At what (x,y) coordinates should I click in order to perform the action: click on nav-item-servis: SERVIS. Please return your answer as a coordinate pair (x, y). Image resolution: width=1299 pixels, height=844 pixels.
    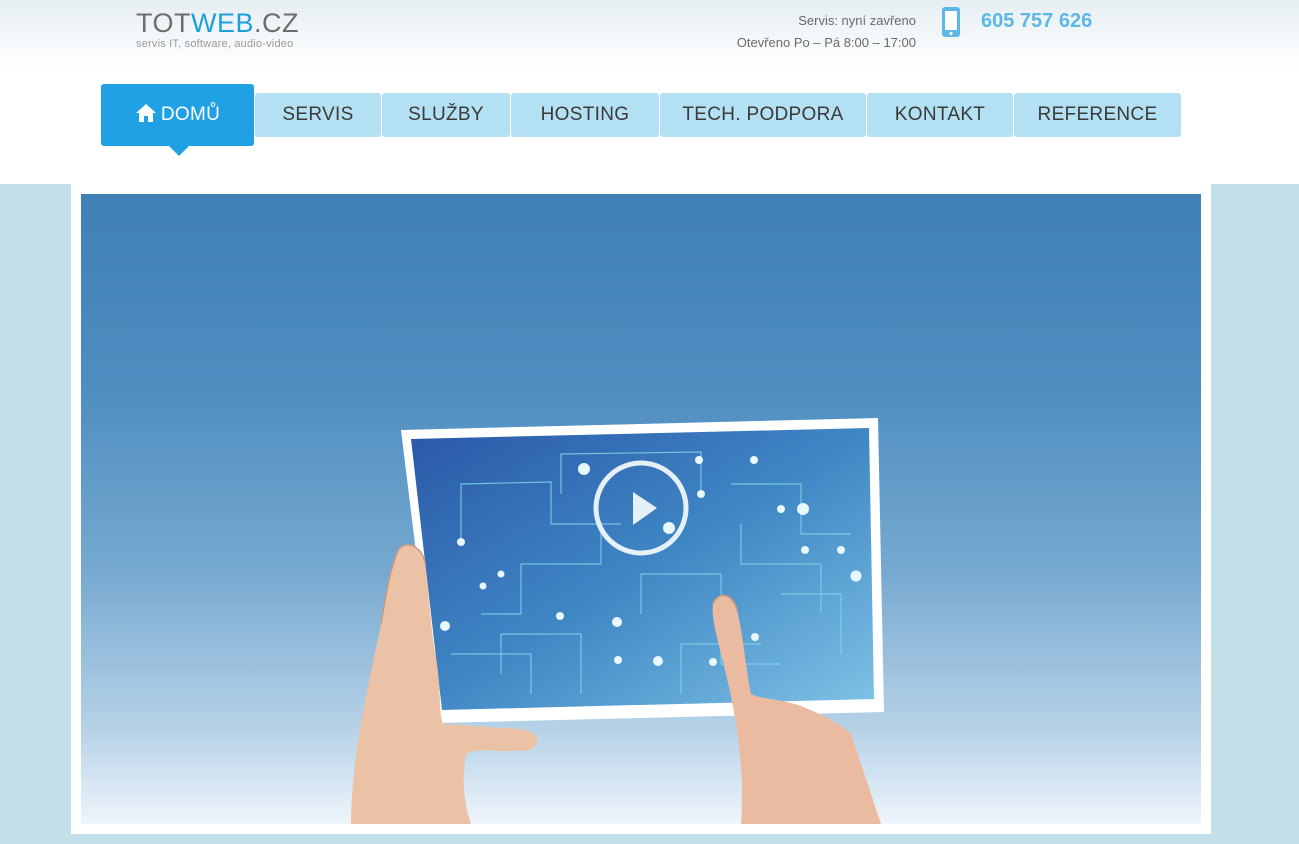
    Looking at the image, I should click on (318, 115).